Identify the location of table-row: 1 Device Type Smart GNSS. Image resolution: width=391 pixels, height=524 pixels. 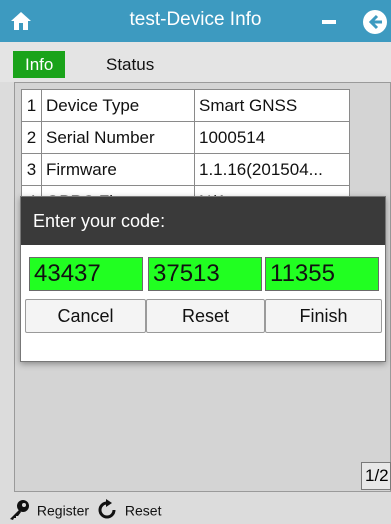
(185, 105).